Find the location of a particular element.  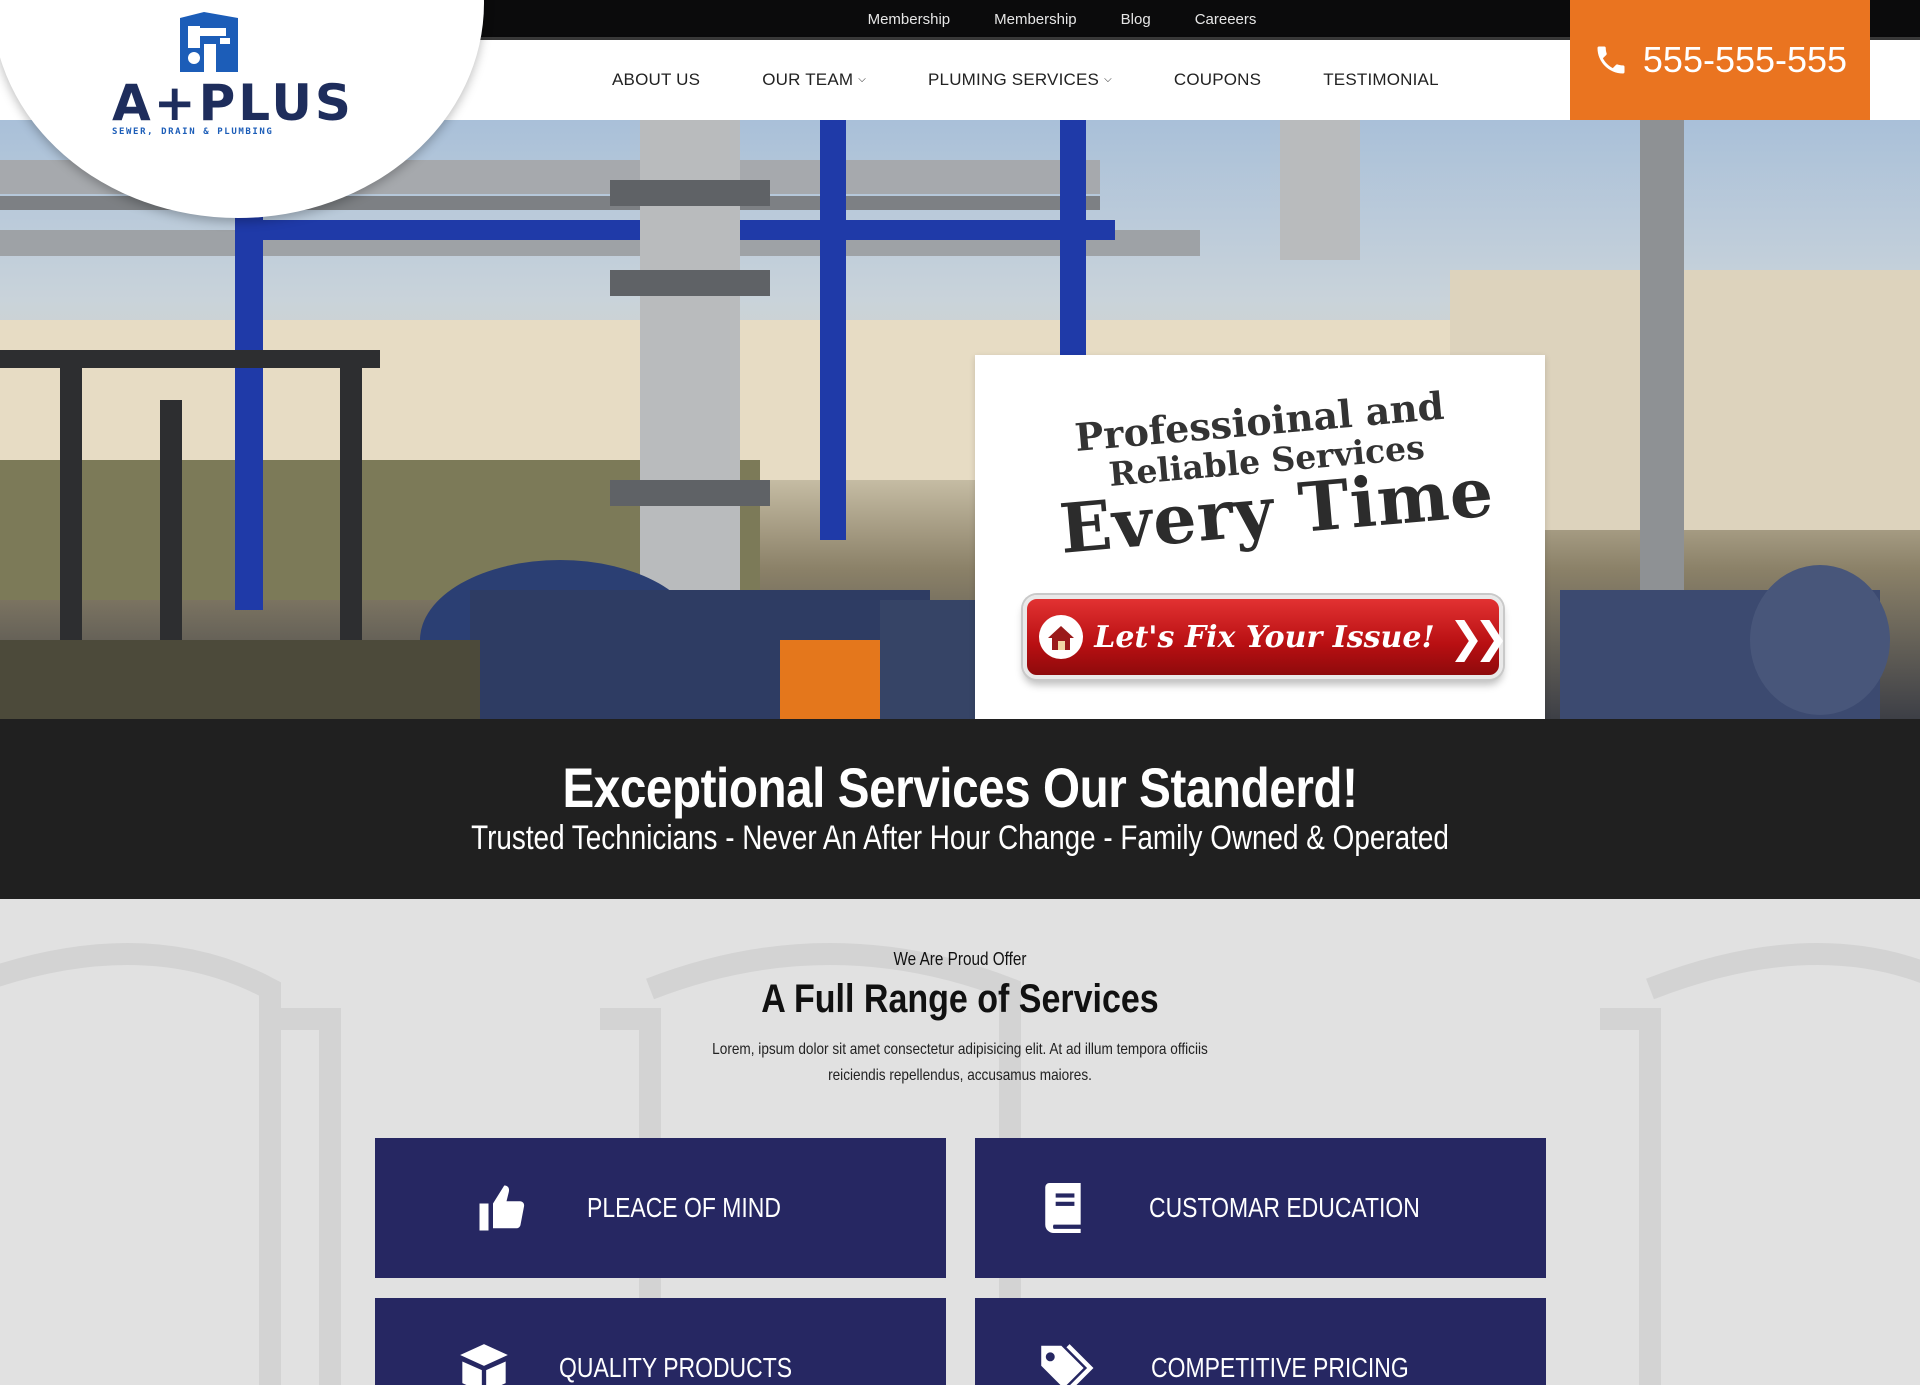

house-icon is located at coordinates (1060, 637).